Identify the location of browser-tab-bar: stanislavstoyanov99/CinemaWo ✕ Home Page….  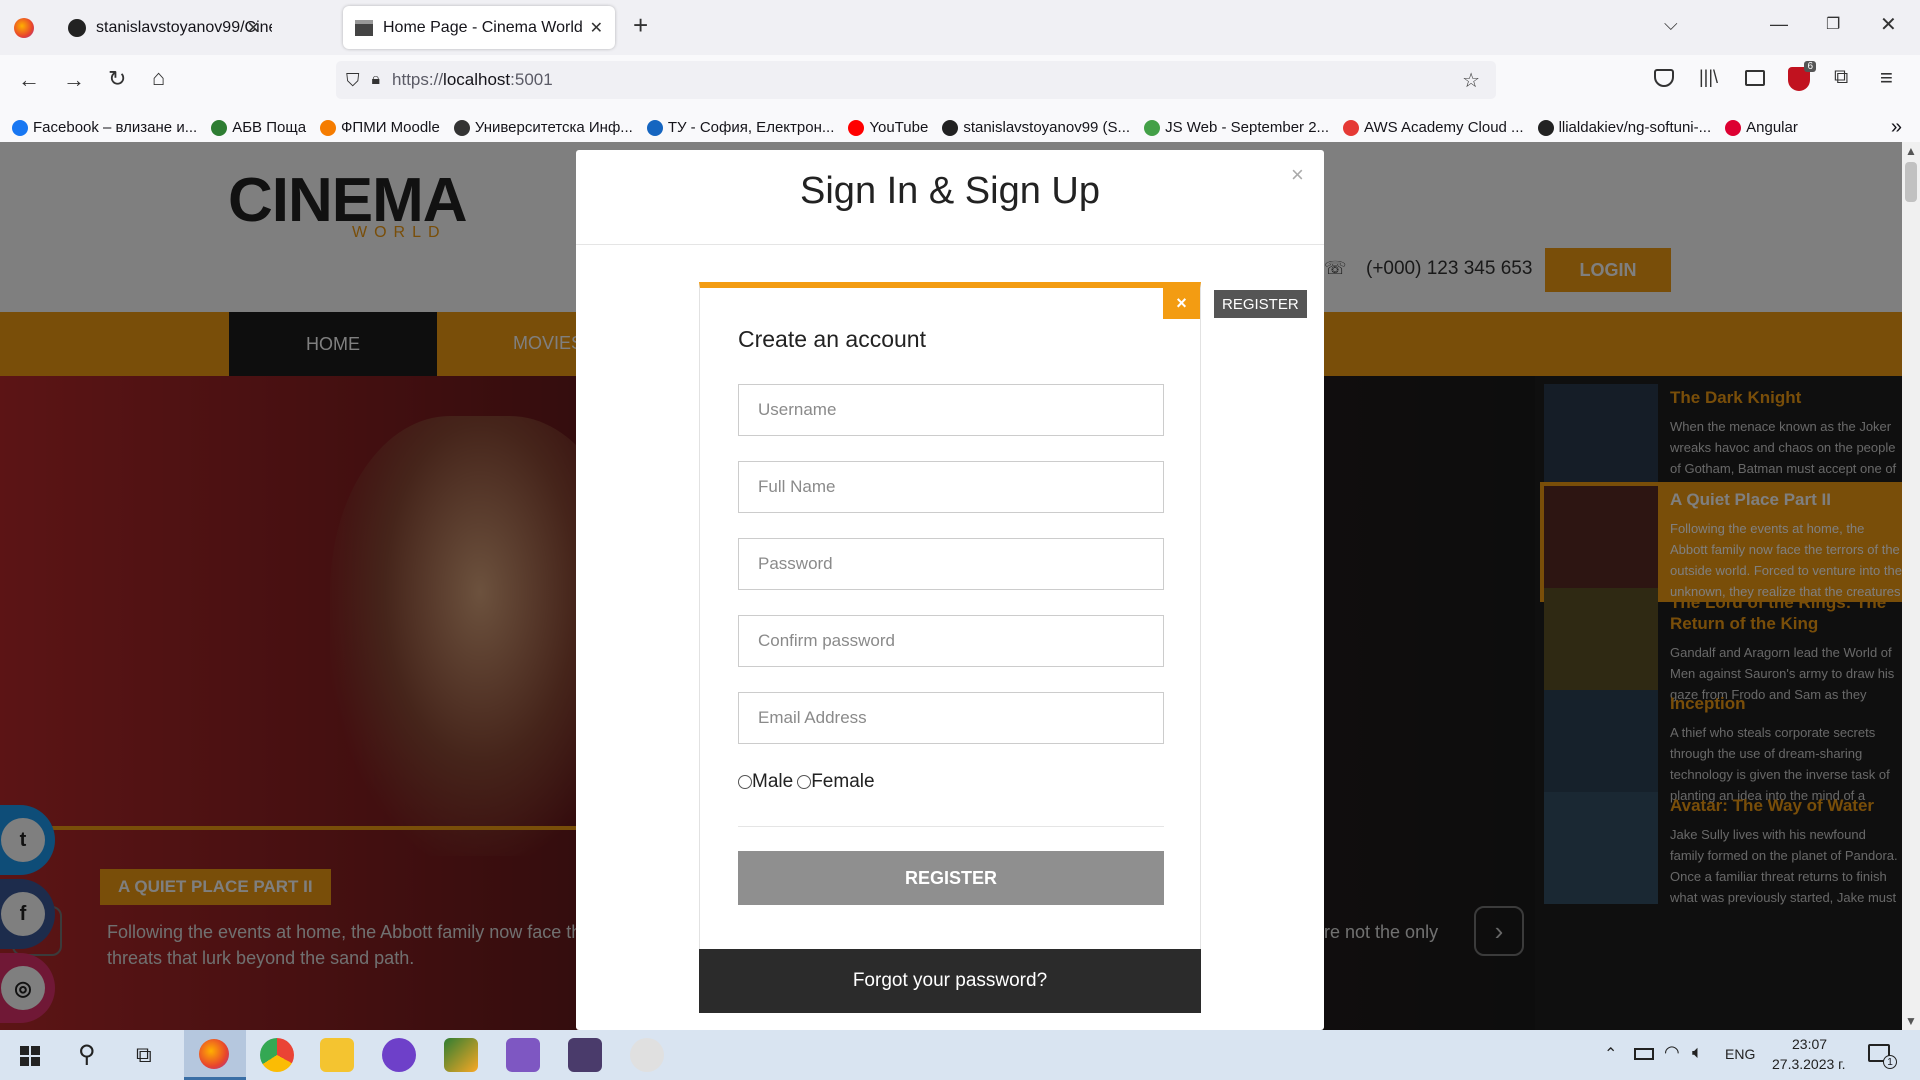
(960, 27).